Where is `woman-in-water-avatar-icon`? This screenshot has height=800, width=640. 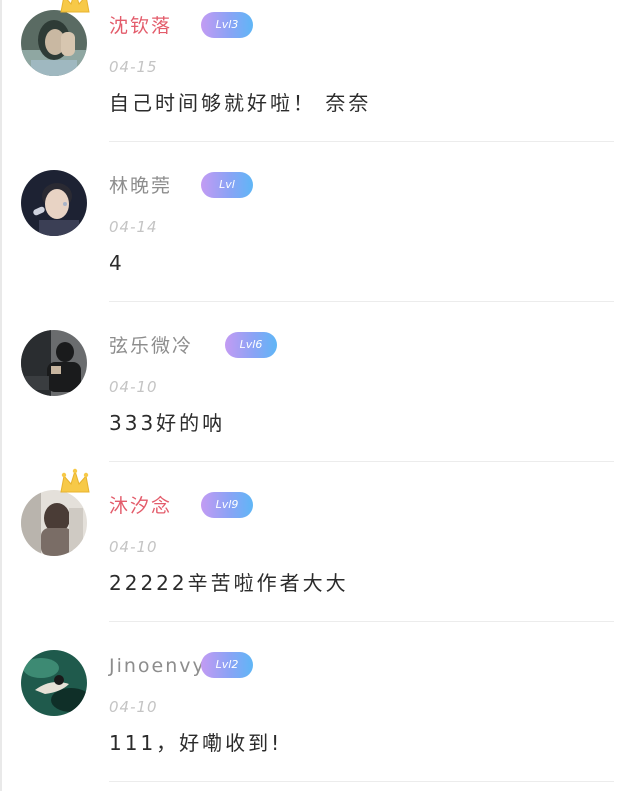
woman-in-water-avatar-icon is located at coordinates (54, 683).